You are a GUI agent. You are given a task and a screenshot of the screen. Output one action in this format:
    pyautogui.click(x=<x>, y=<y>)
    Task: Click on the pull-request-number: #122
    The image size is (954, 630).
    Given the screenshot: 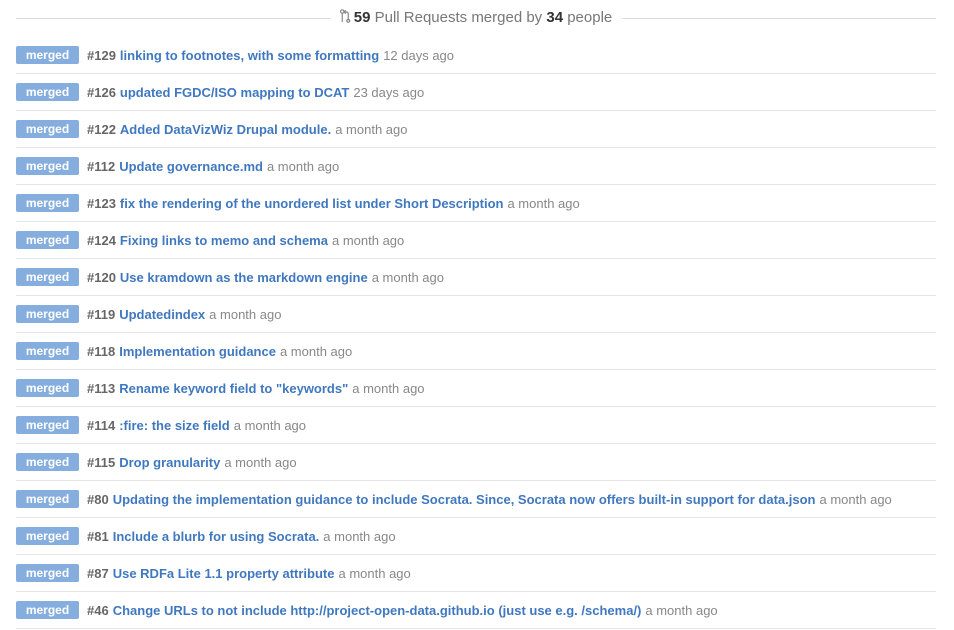 What is the action you would take?
    pyautogui.click(x=101, y=129)
    